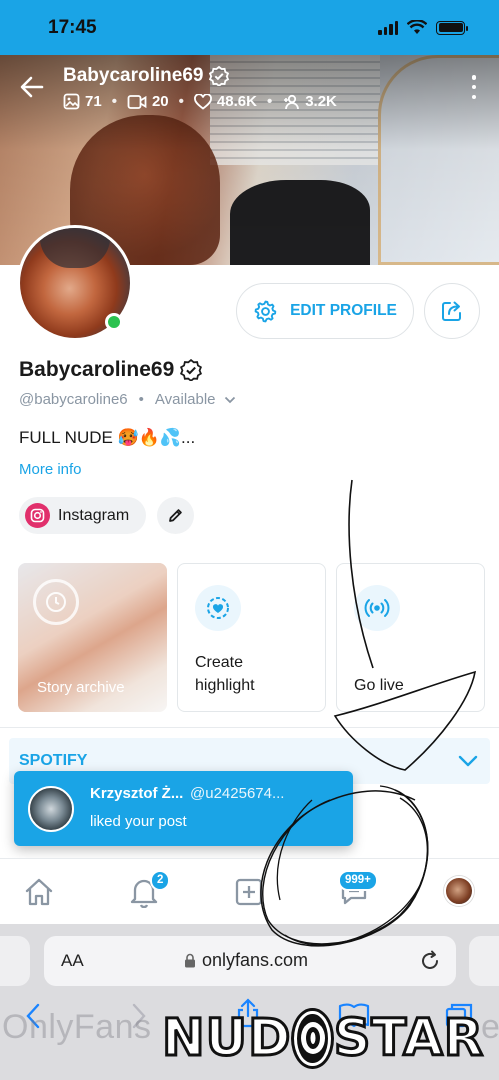  What do you see at coordinates (251, 637) in the screenshot?
I see `create-highlight-card: Create highlight` at bounding box center [251, 637].